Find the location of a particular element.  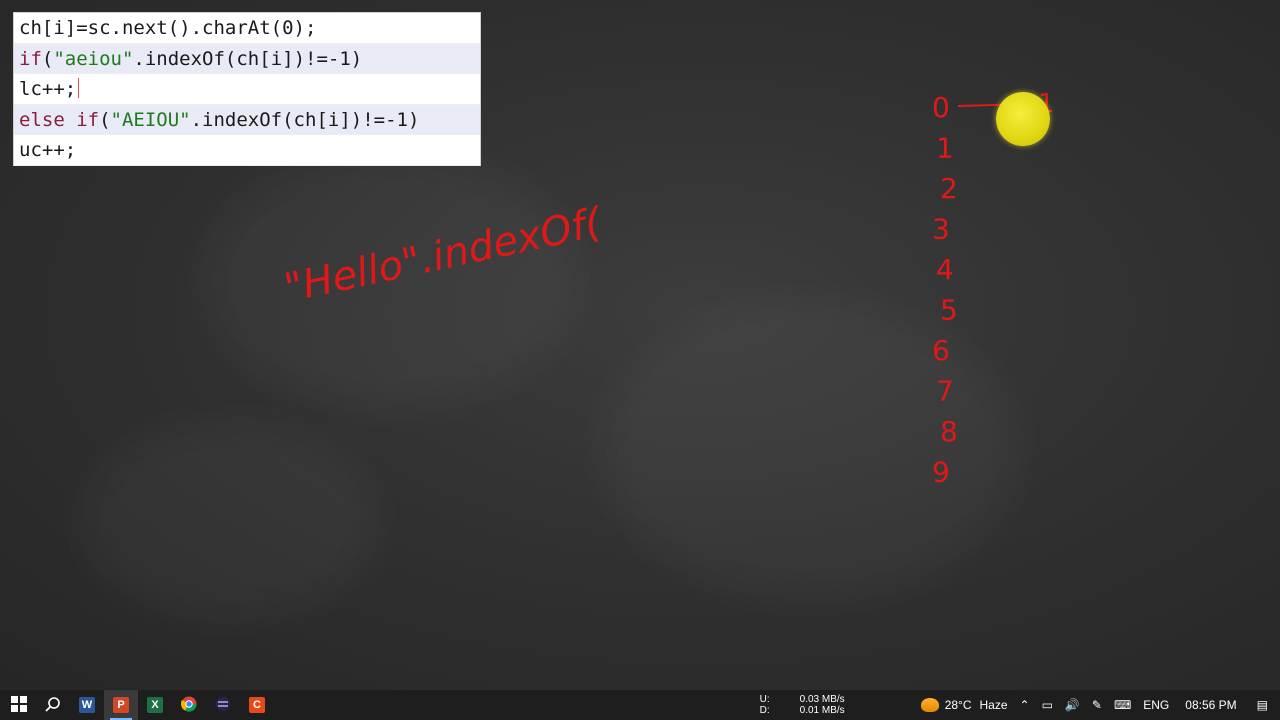

weather-condition: Haze is located at coordinates (993, 705).